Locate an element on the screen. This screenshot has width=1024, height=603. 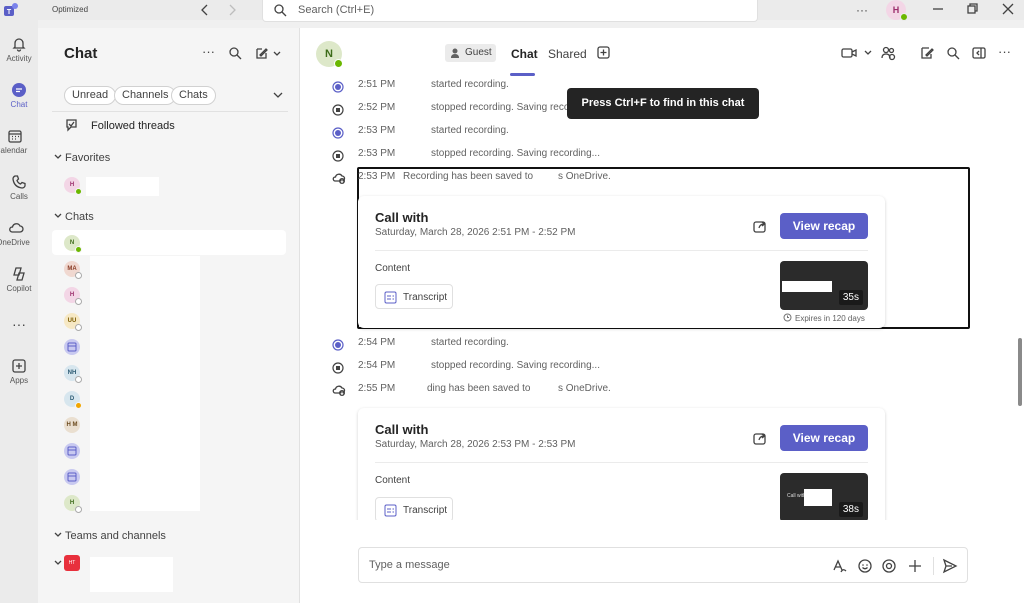
forward-icon is located at coordinates (232, 10).